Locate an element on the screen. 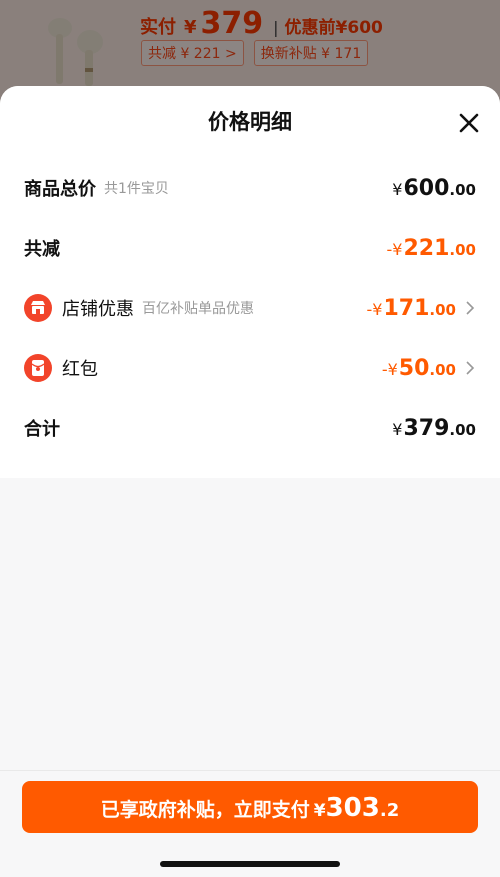  price-integer: 50 is located at coordinates (414, 368).